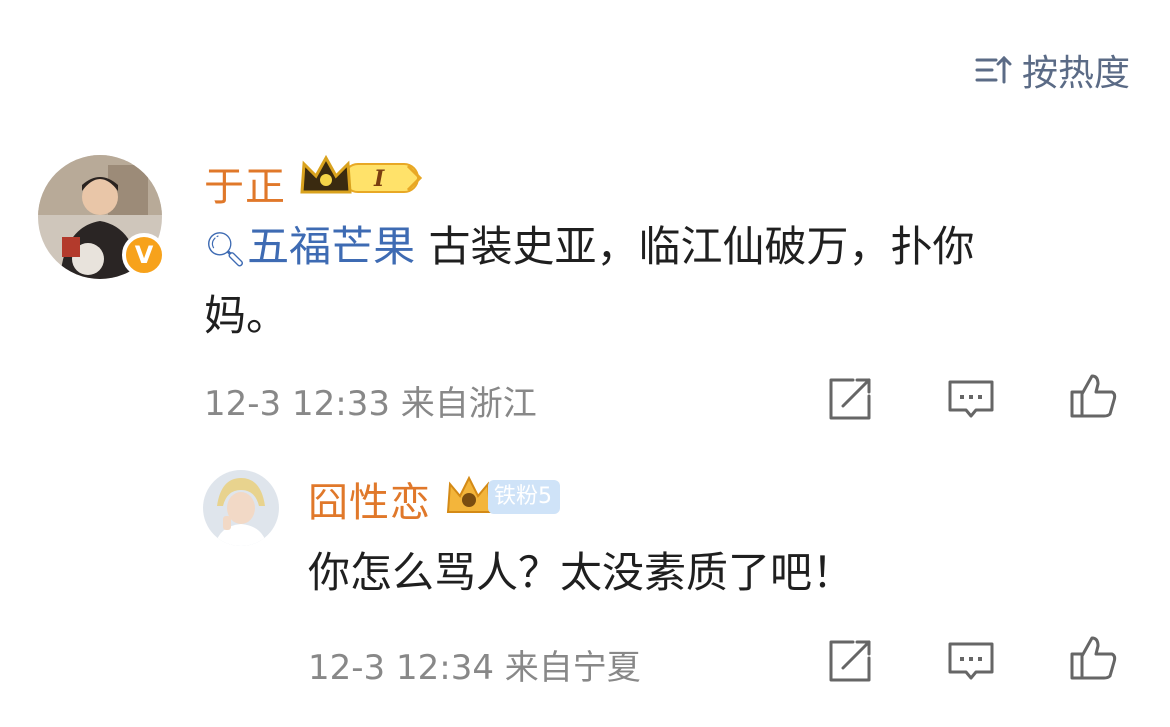 The height and width of the screenshot is (727, 1170). I want to click on comment-body-cont: 妈。, so click(246, 315).